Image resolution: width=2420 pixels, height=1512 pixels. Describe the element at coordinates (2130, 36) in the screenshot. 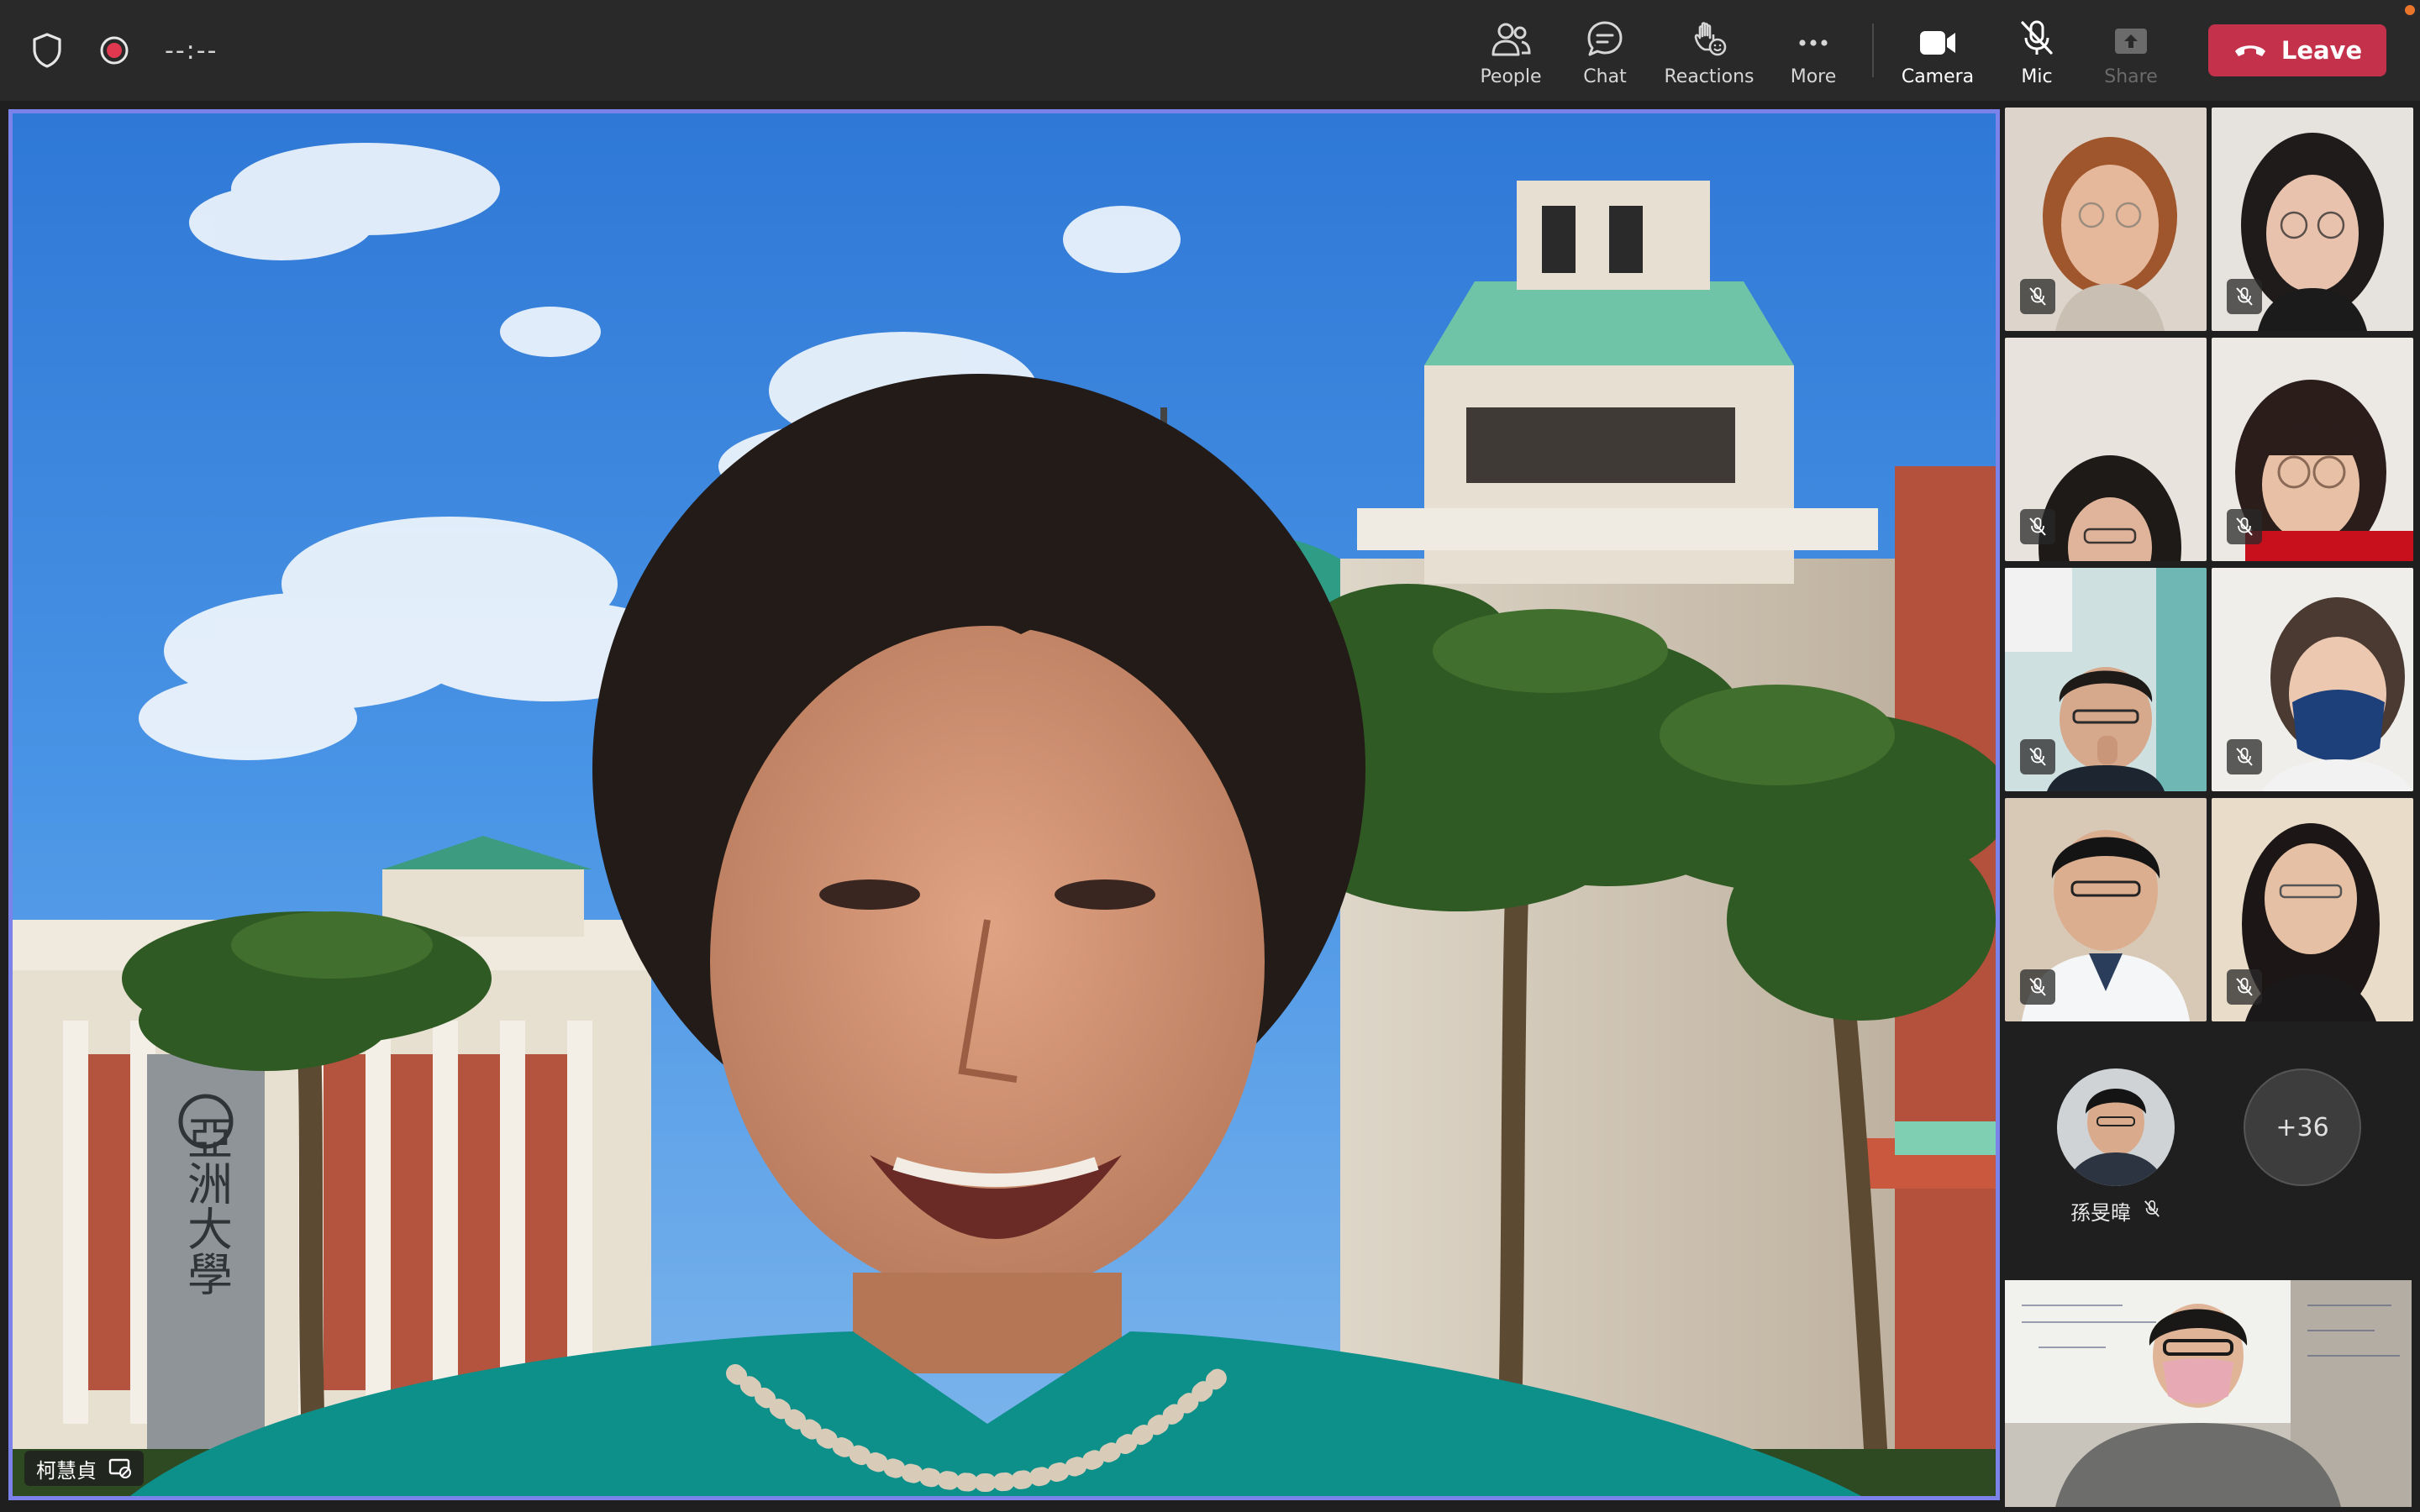

I see `share-icon` at that location.